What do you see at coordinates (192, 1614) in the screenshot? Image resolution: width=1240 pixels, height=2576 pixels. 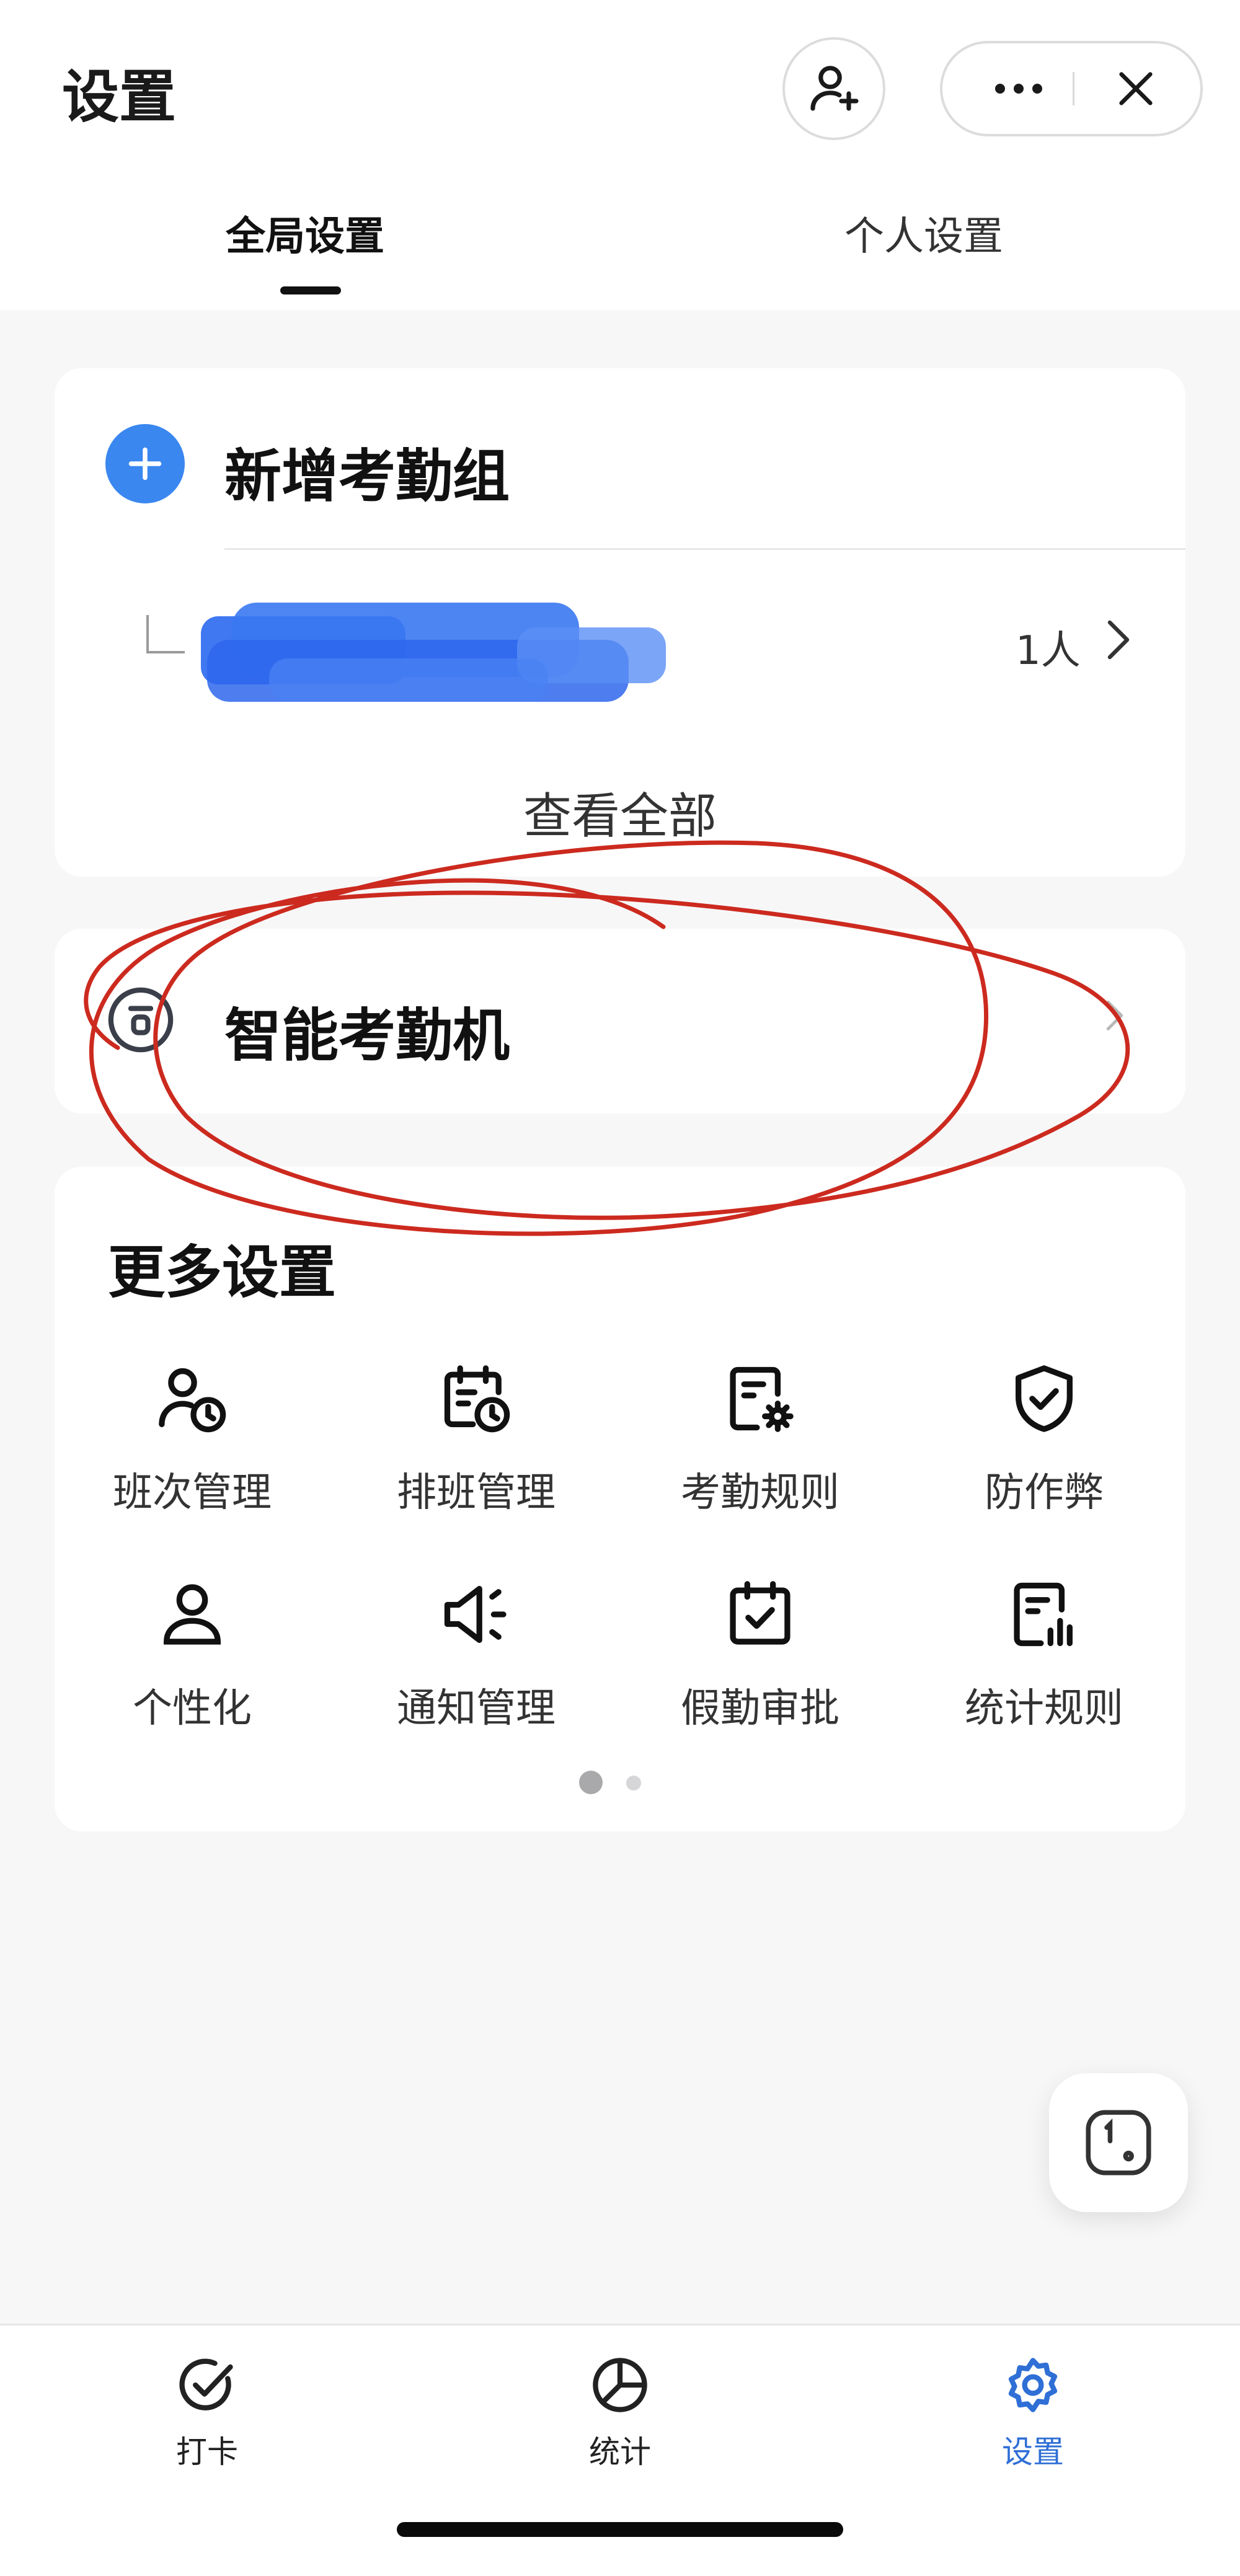 I see `personalization-icon` at bounding box center [192, 1614].